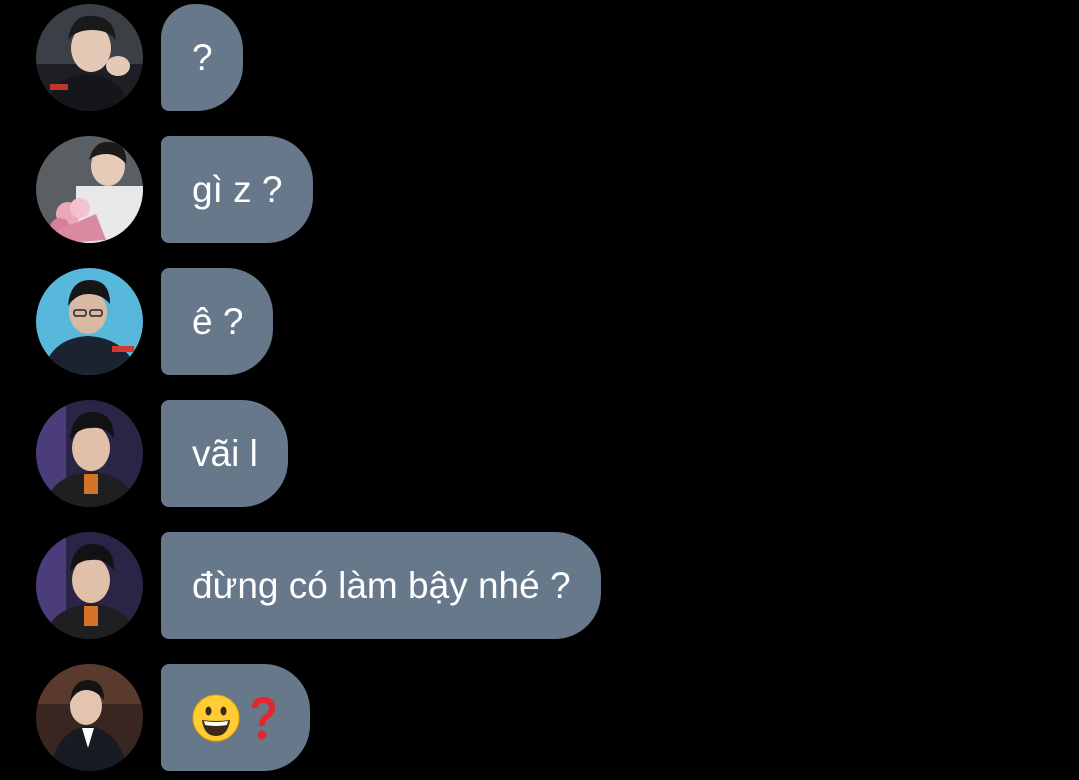 Image resolution: width=1079 pixels, height=780 pixels. I want to click on message-text: ê ?, so click(218, 321).